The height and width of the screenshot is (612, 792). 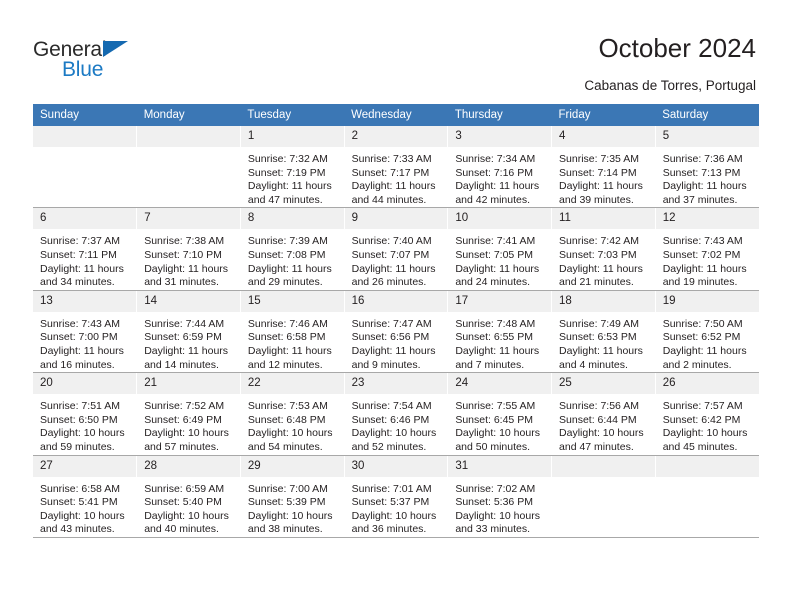 I want to click on sunset-text: Sunset: 6:42 PM, so click(x=701, y=419).